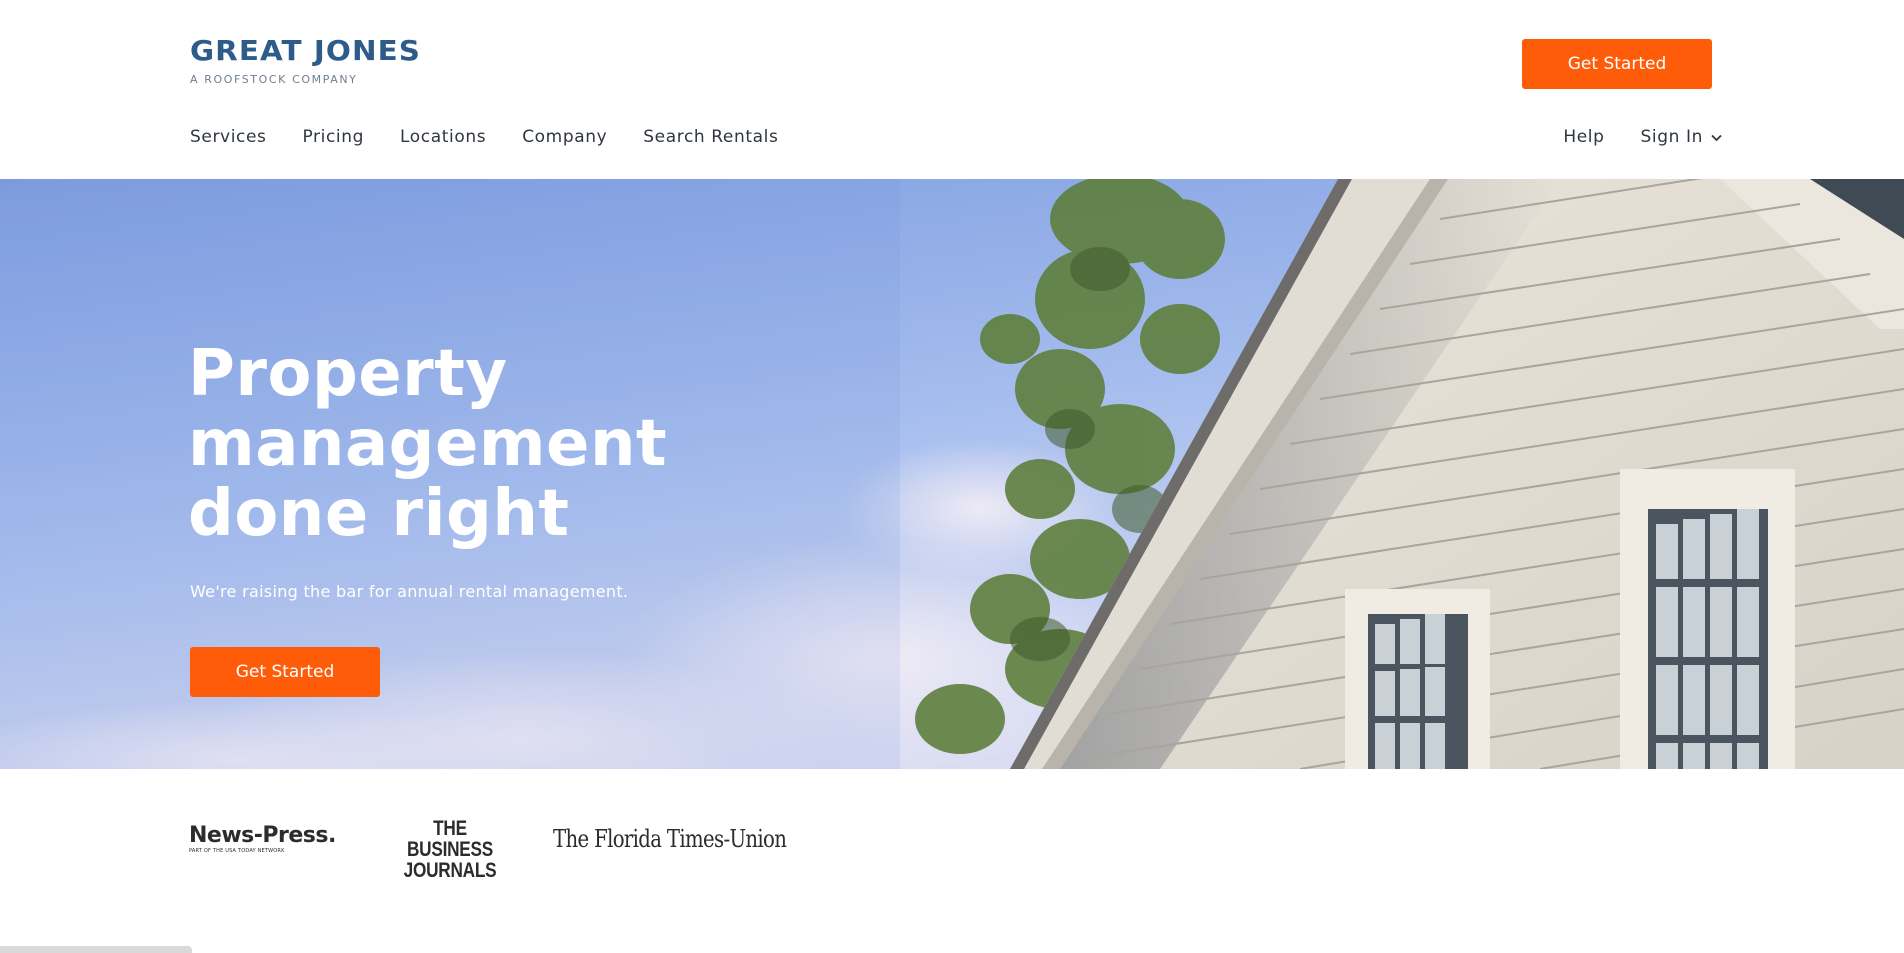 The height and width of the screenshot is (953, 1904). What do you see at coordinates (1583, 137) in the screenshot?
I see `nav-item-help: Help` at bounding box center [1583, 137].